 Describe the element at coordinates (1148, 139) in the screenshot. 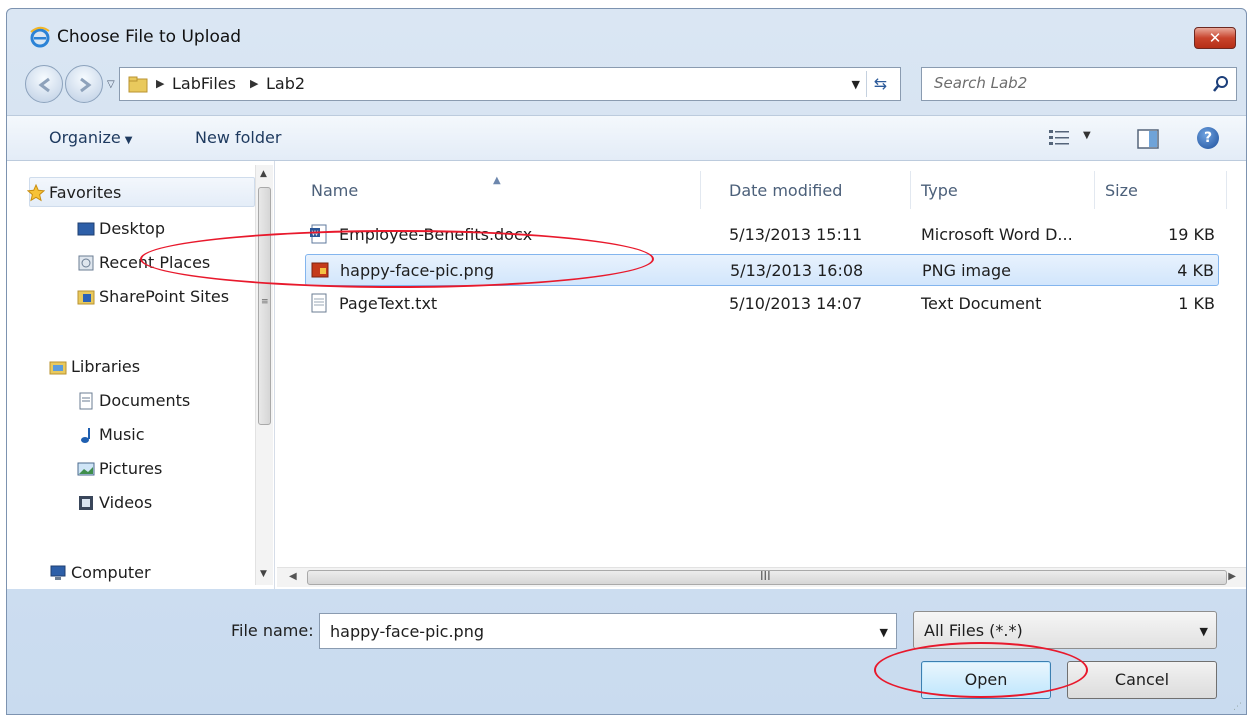

I see `preview-pane-icon` at that location.